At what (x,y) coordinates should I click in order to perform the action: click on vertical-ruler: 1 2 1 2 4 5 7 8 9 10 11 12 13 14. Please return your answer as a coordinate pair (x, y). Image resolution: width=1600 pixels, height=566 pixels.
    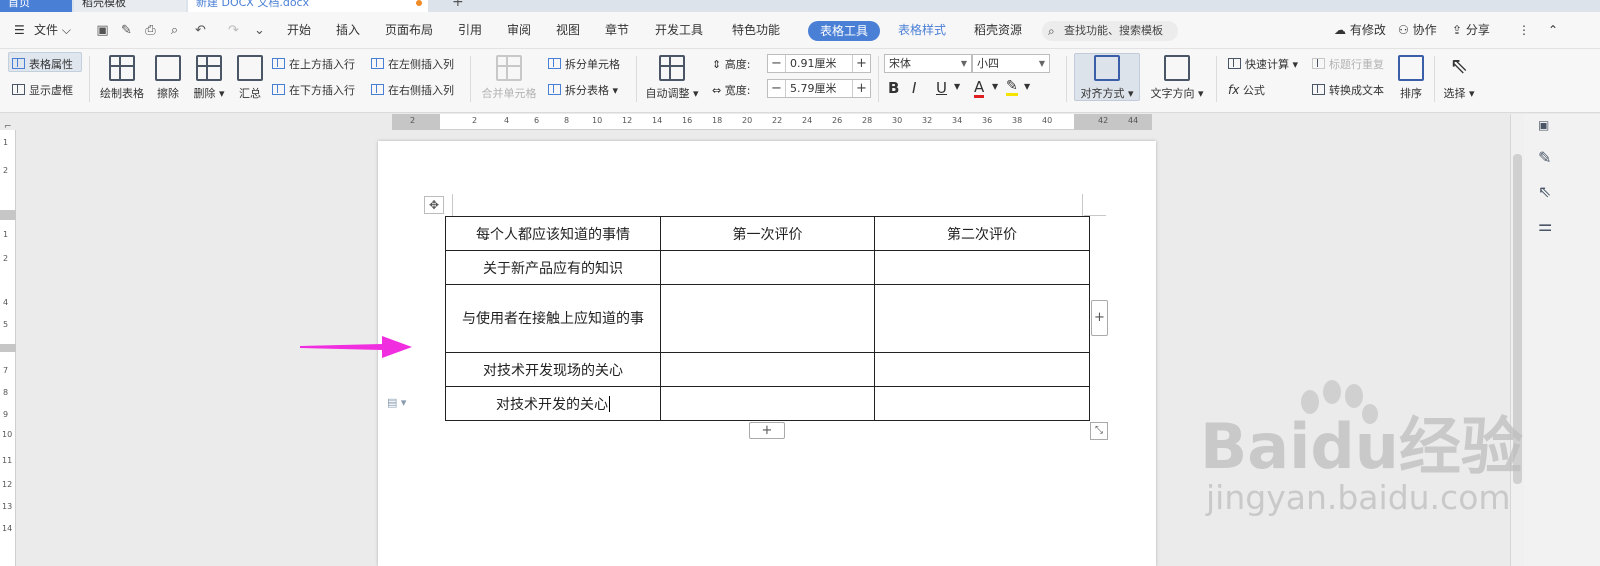
    Looking at the image, I should click on (8, 348).